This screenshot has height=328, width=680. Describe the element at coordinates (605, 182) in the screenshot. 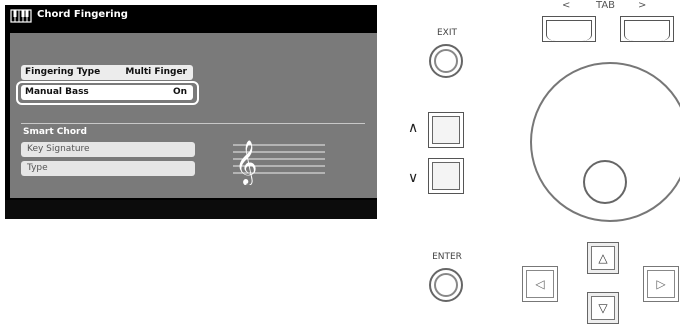

I see `dial-knob` at that location.